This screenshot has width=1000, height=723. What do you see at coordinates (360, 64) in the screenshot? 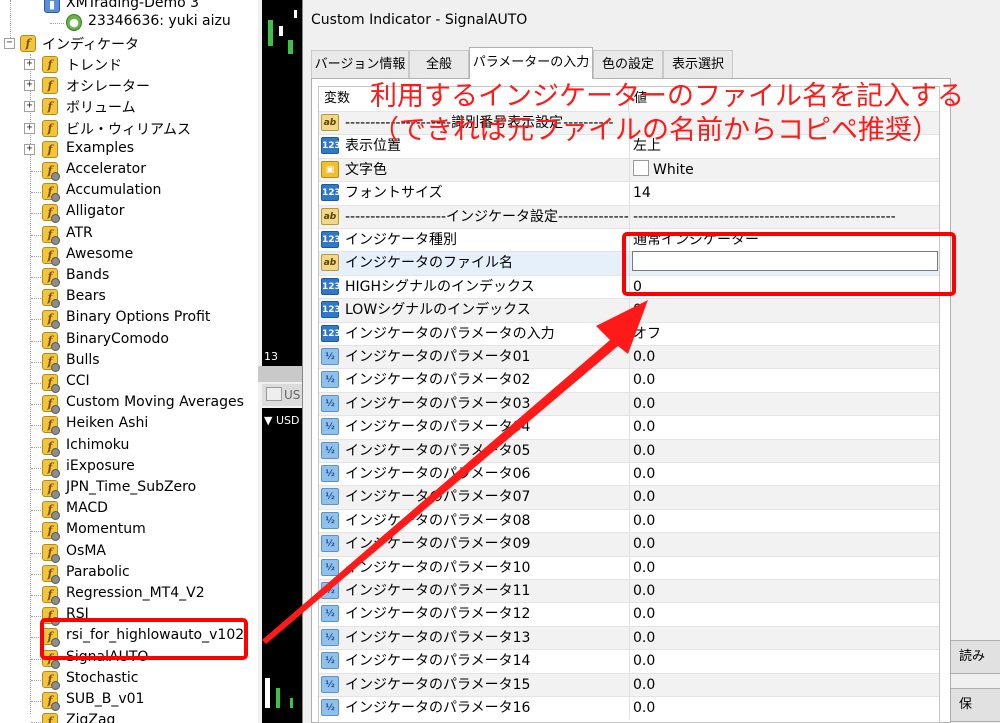
I see `tab-version-info: バージョン情報` at bounding box center [360, 64].